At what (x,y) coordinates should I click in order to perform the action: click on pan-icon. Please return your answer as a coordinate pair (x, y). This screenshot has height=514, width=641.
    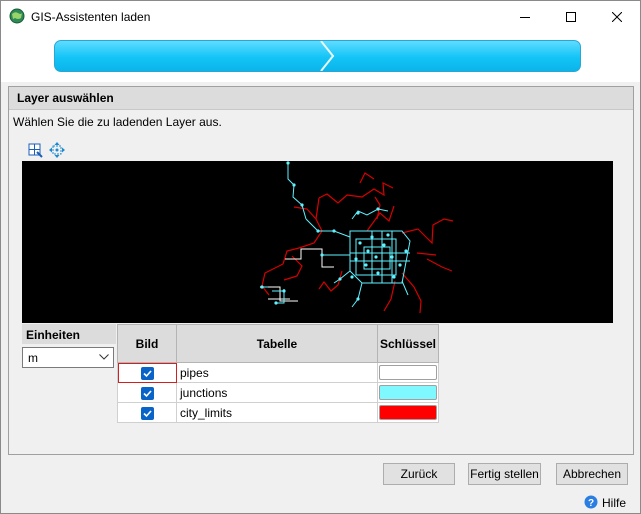
    Looking at the image, I should click on (57, 150).